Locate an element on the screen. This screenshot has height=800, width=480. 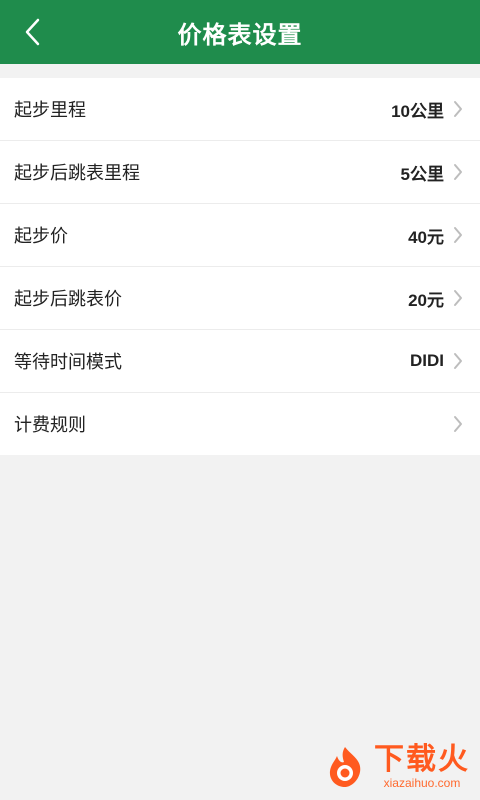
chevron-left-icon is located at coordinates (32, 32).